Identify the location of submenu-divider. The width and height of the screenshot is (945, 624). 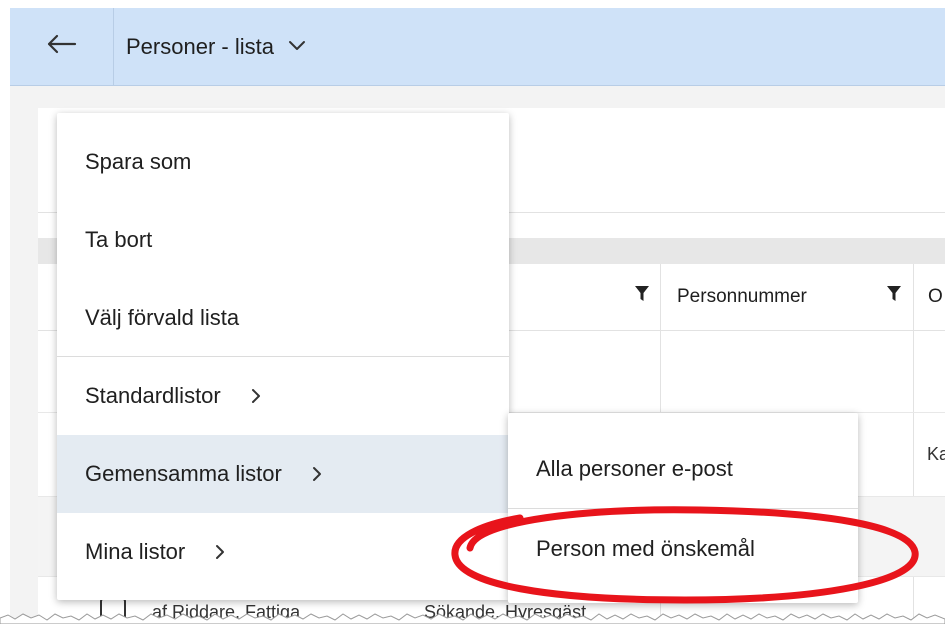
(683, 508).